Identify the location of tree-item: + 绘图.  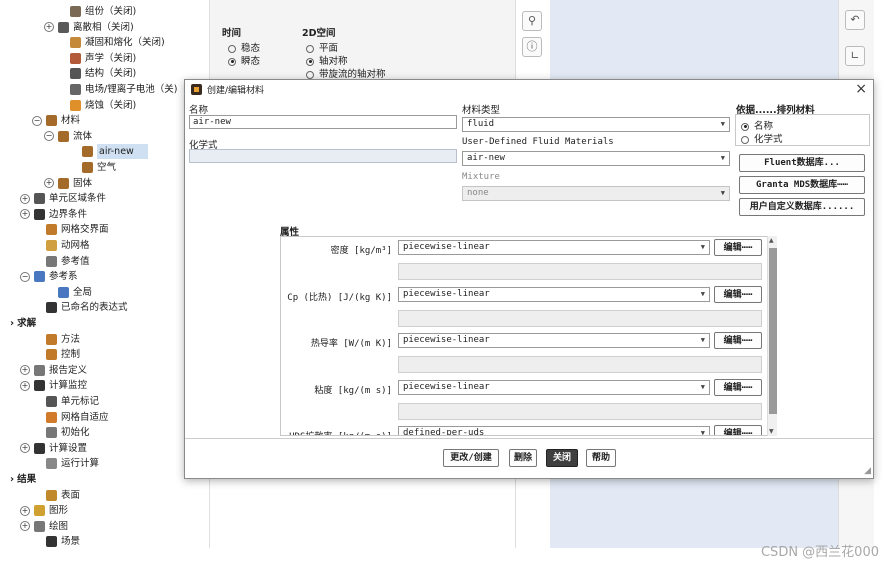
(44, 526).